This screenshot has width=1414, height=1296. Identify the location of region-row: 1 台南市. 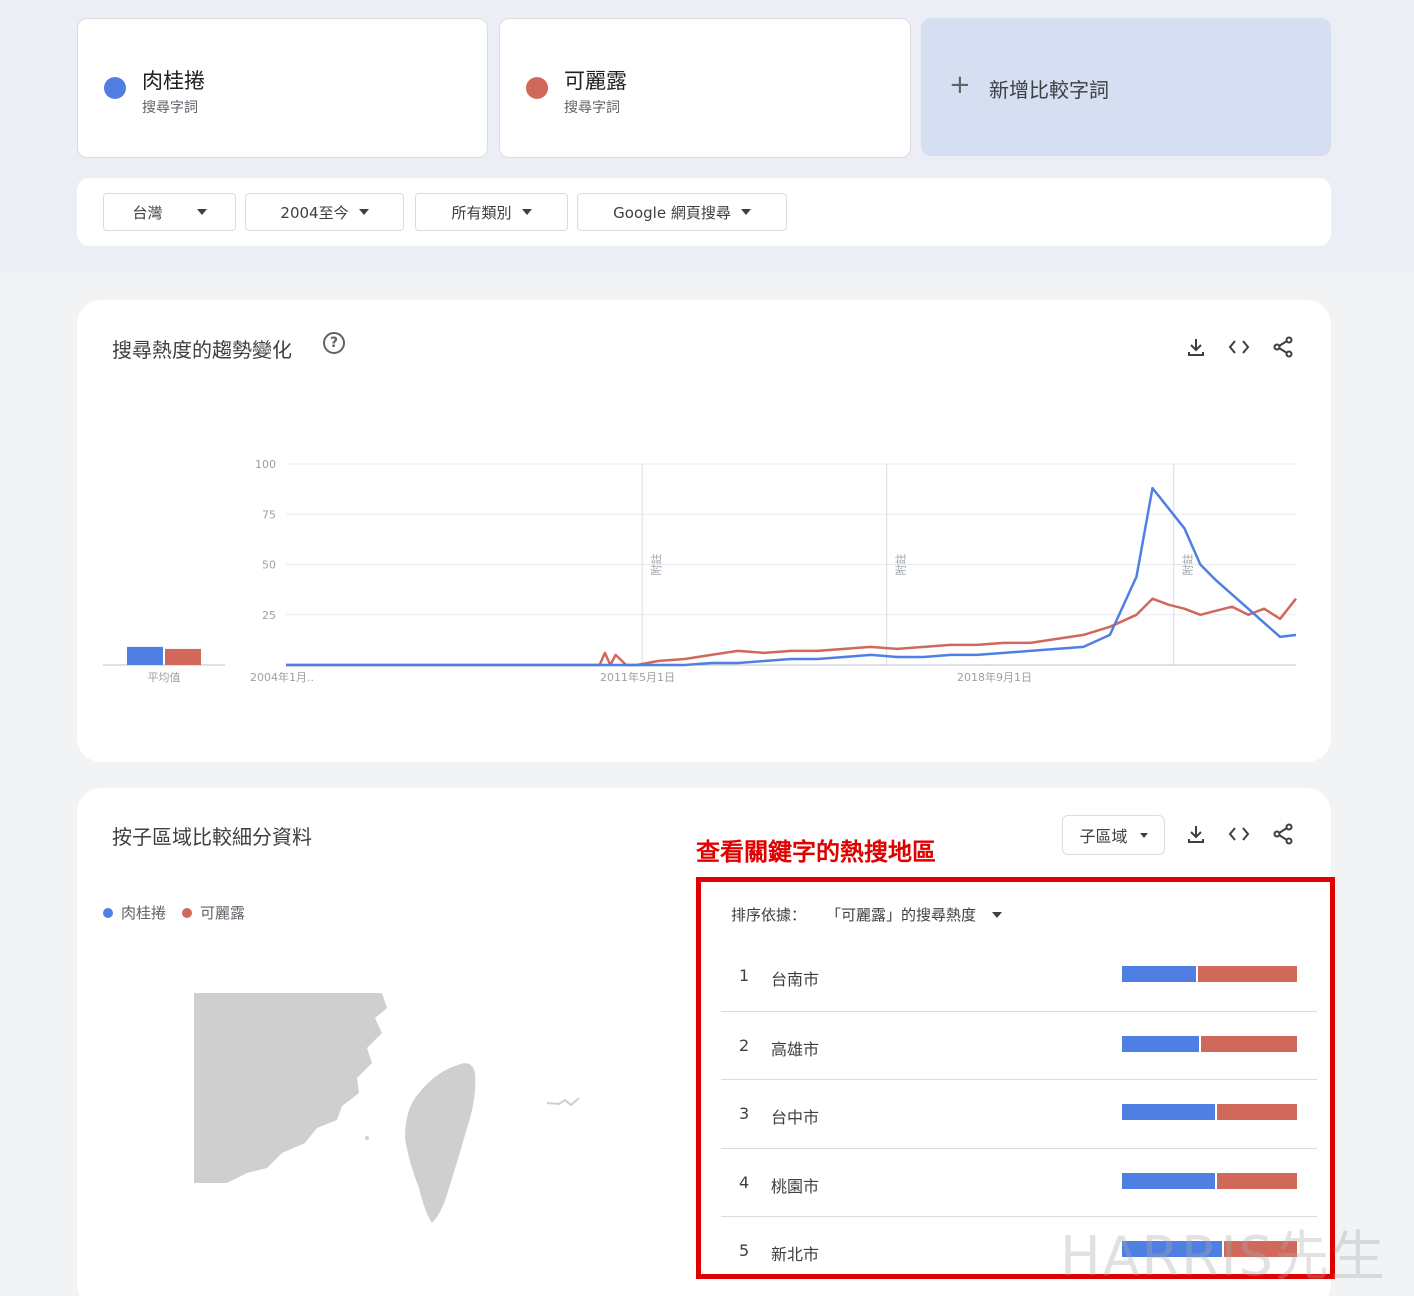
(1019, 976).